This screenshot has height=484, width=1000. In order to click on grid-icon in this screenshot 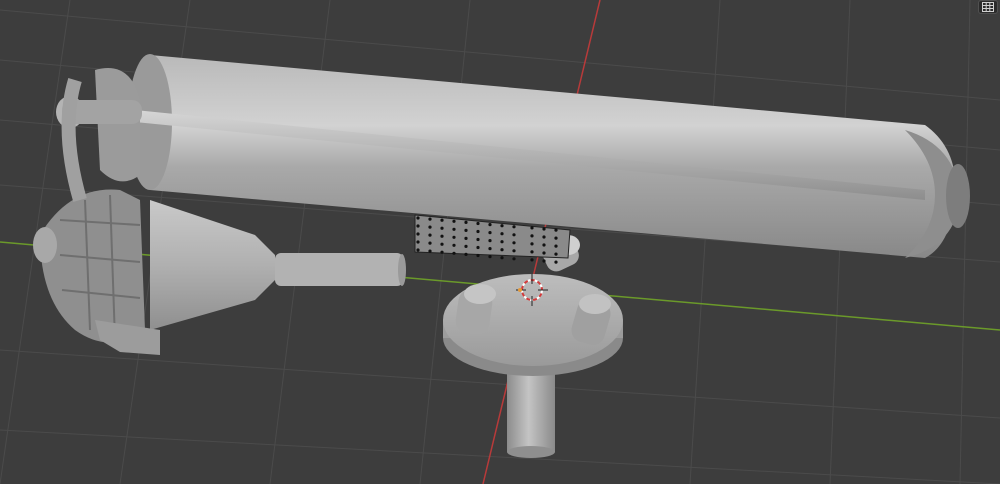, I will do `click(988, 7)`.